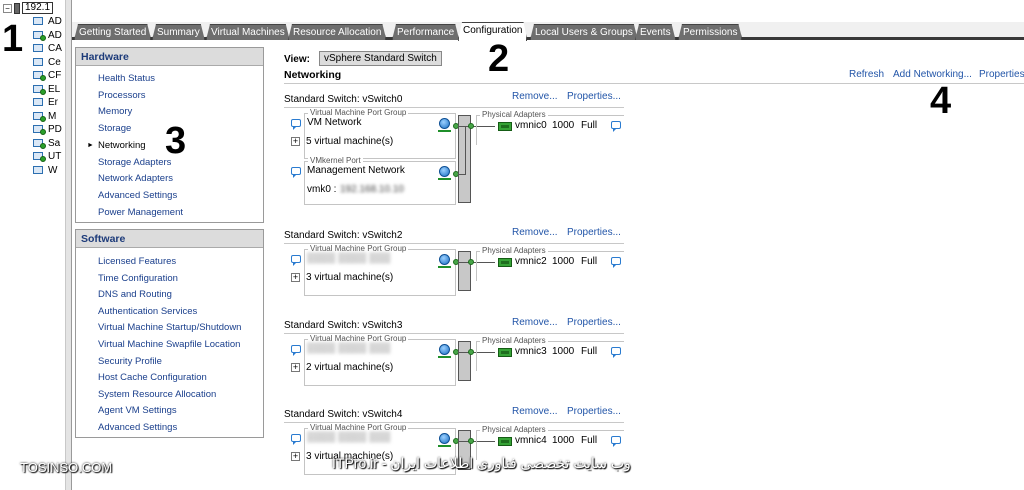 The image size is (1024, 490). I want to click on tree-vm-label: Er, so click(53, 102).